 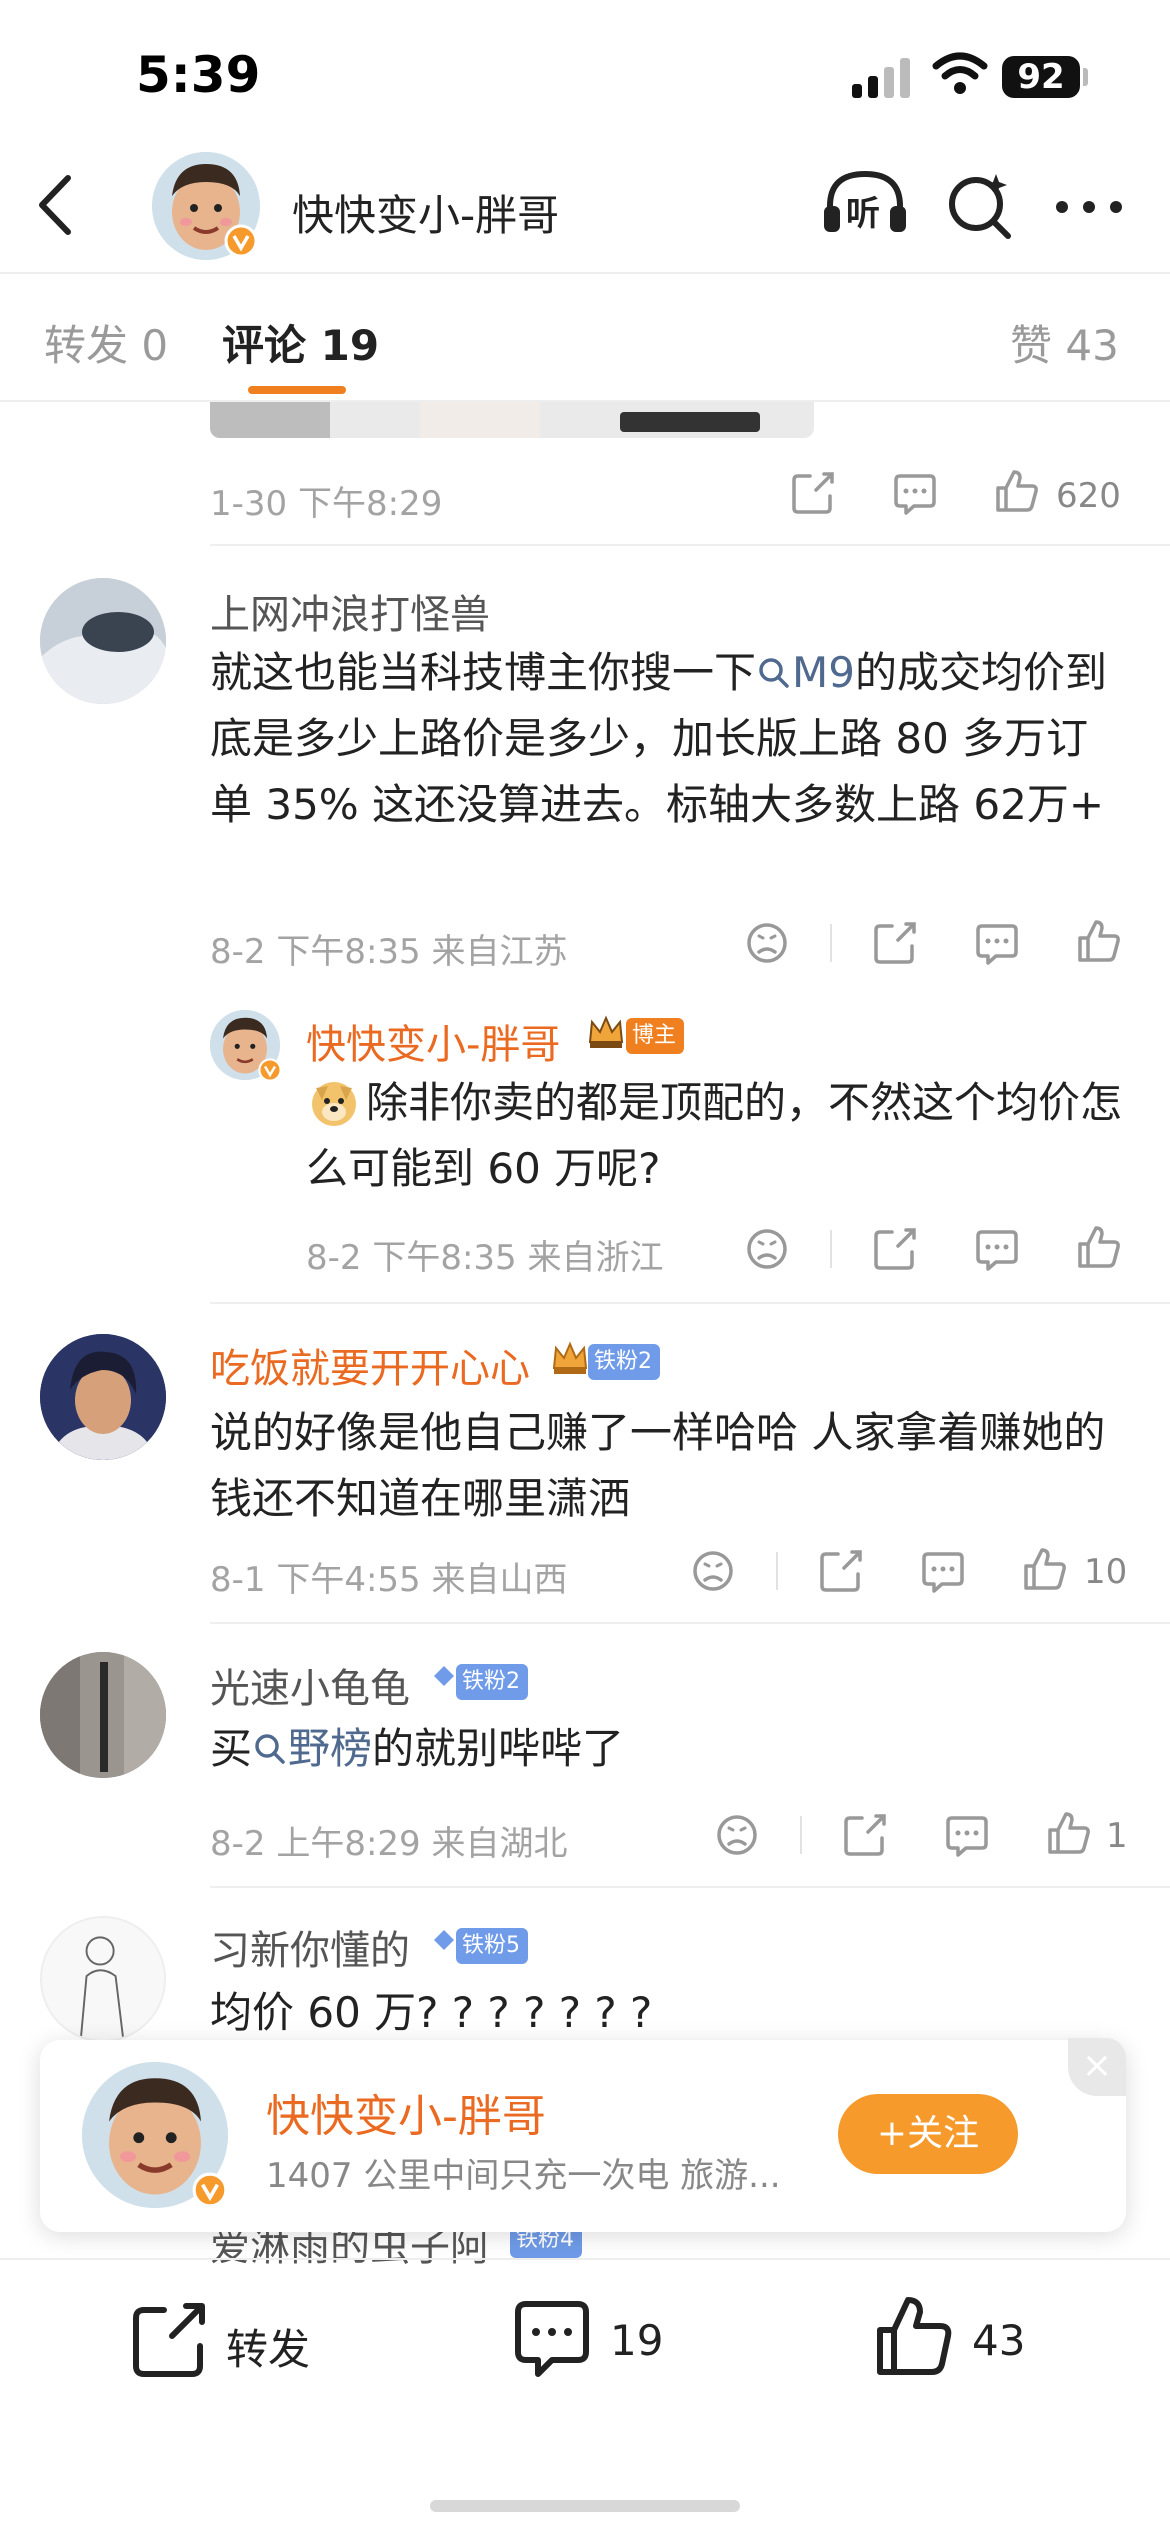 I want to click on battery-indicator: 92, so click(x=1041, y=77).